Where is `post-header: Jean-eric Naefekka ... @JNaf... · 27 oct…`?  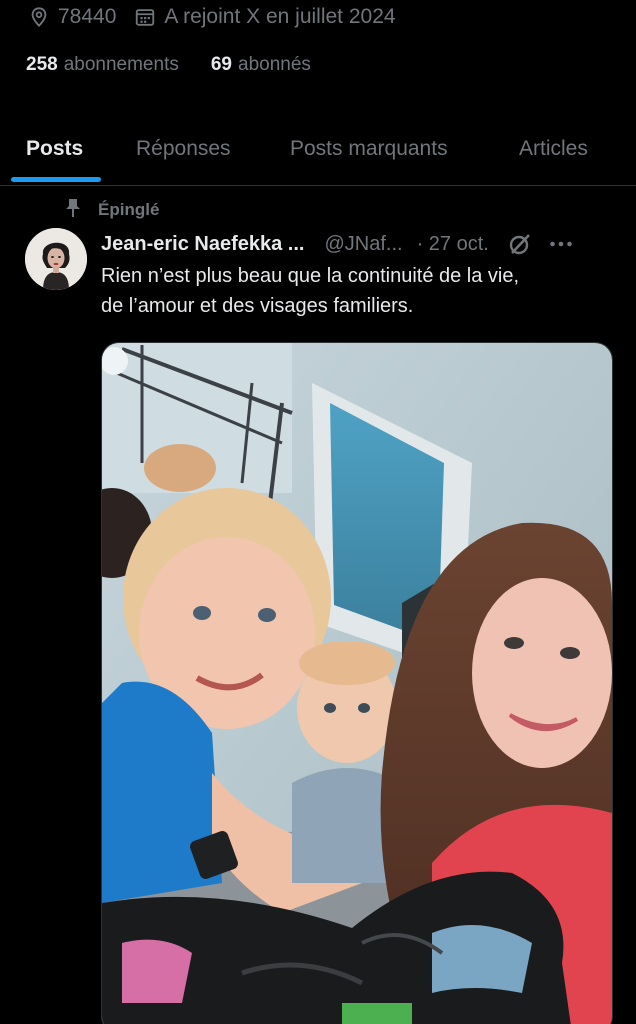 post-header: Jean-eric Naefekka ... @JNaf... · 27 oct… is located at coordinates (358, 244).